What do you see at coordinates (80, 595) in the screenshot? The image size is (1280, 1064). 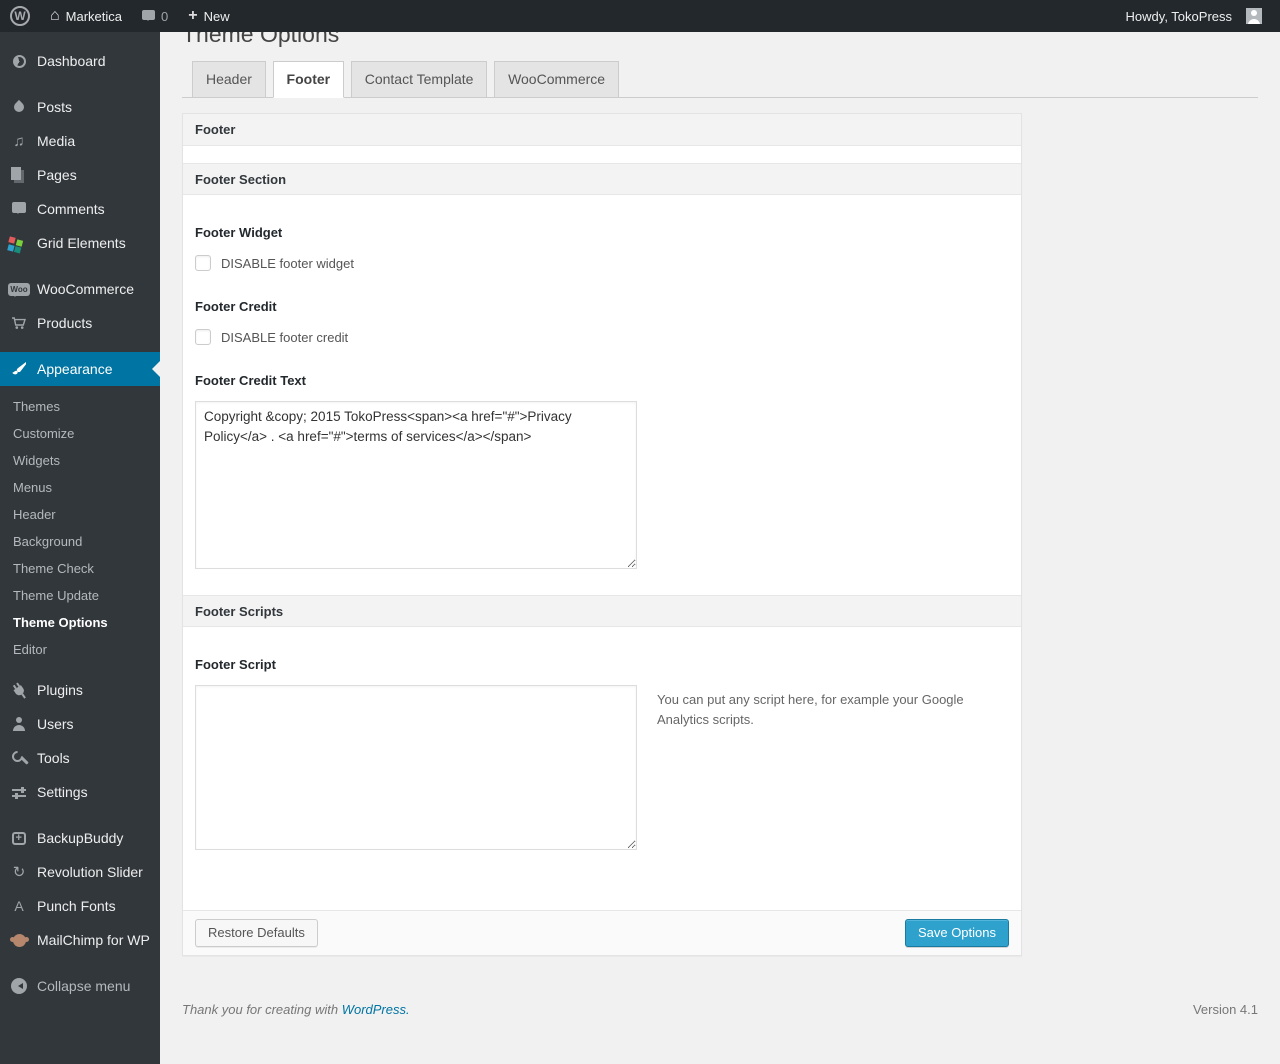 I see `submenu-item-theme-update: Theme Update` at bounding box center [80, 595].